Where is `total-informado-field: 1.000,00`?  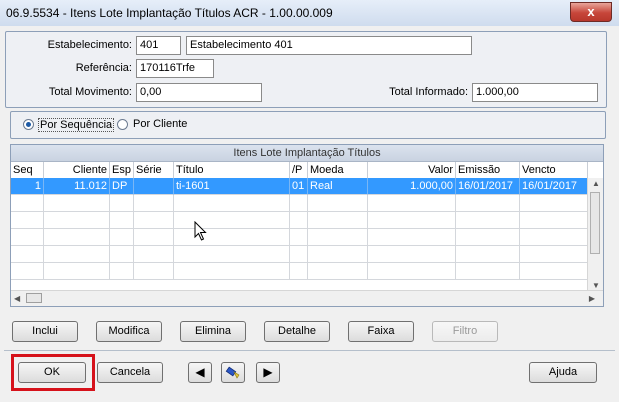
total-informado-field: 1.000,00 is located at coordinates (535, 92).